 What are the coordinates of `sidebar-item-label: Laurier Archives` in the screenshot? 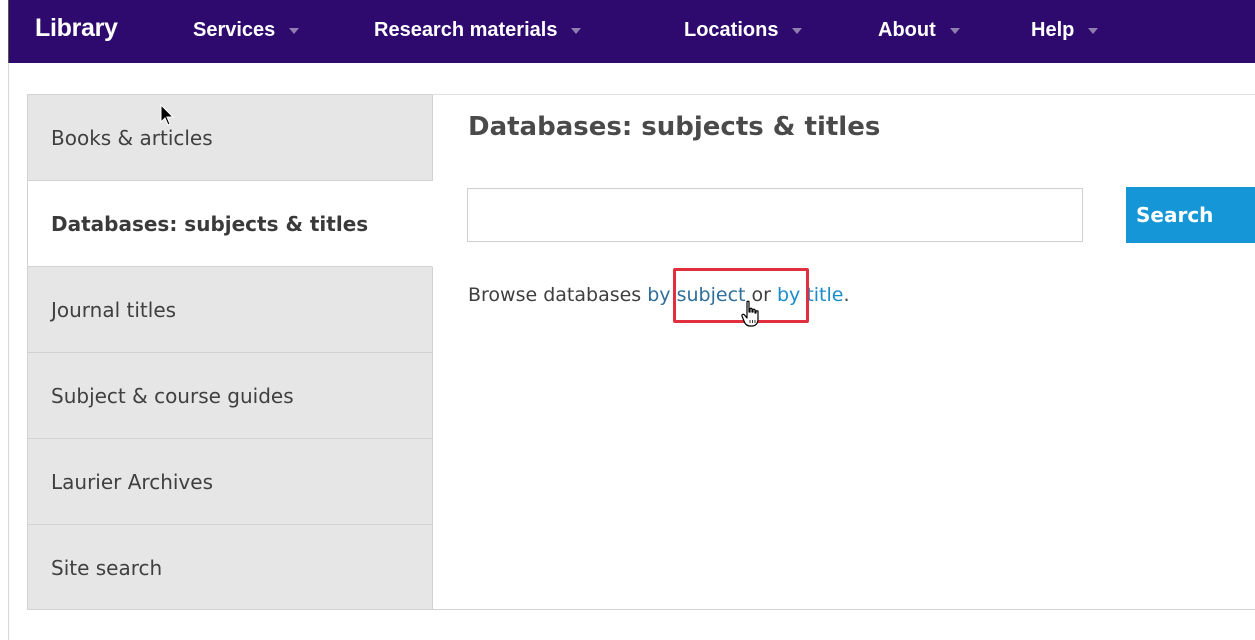 It's located at (132, 481).